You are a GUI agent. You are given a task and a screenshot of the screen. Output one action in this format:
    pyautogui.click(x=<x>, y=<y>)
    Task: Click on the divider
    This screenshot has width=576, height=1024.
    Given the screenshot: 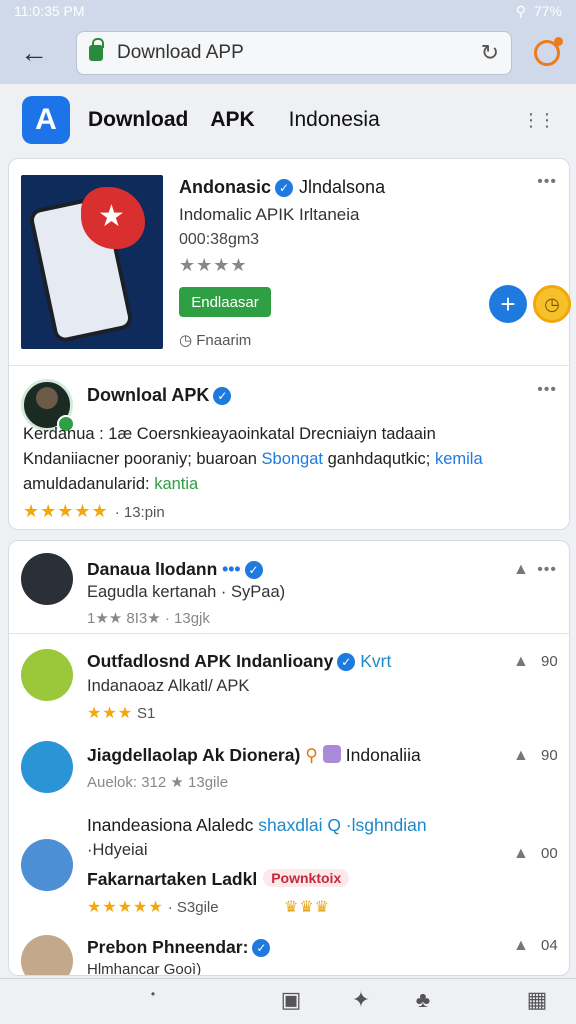 What is the action you would take?
    pyautogui.click(x=289, y=365)
    